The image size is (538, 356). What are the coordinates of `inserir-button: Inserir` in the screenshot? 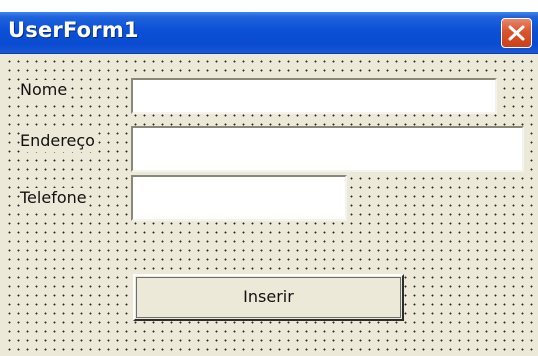 It's located at (268, 297).